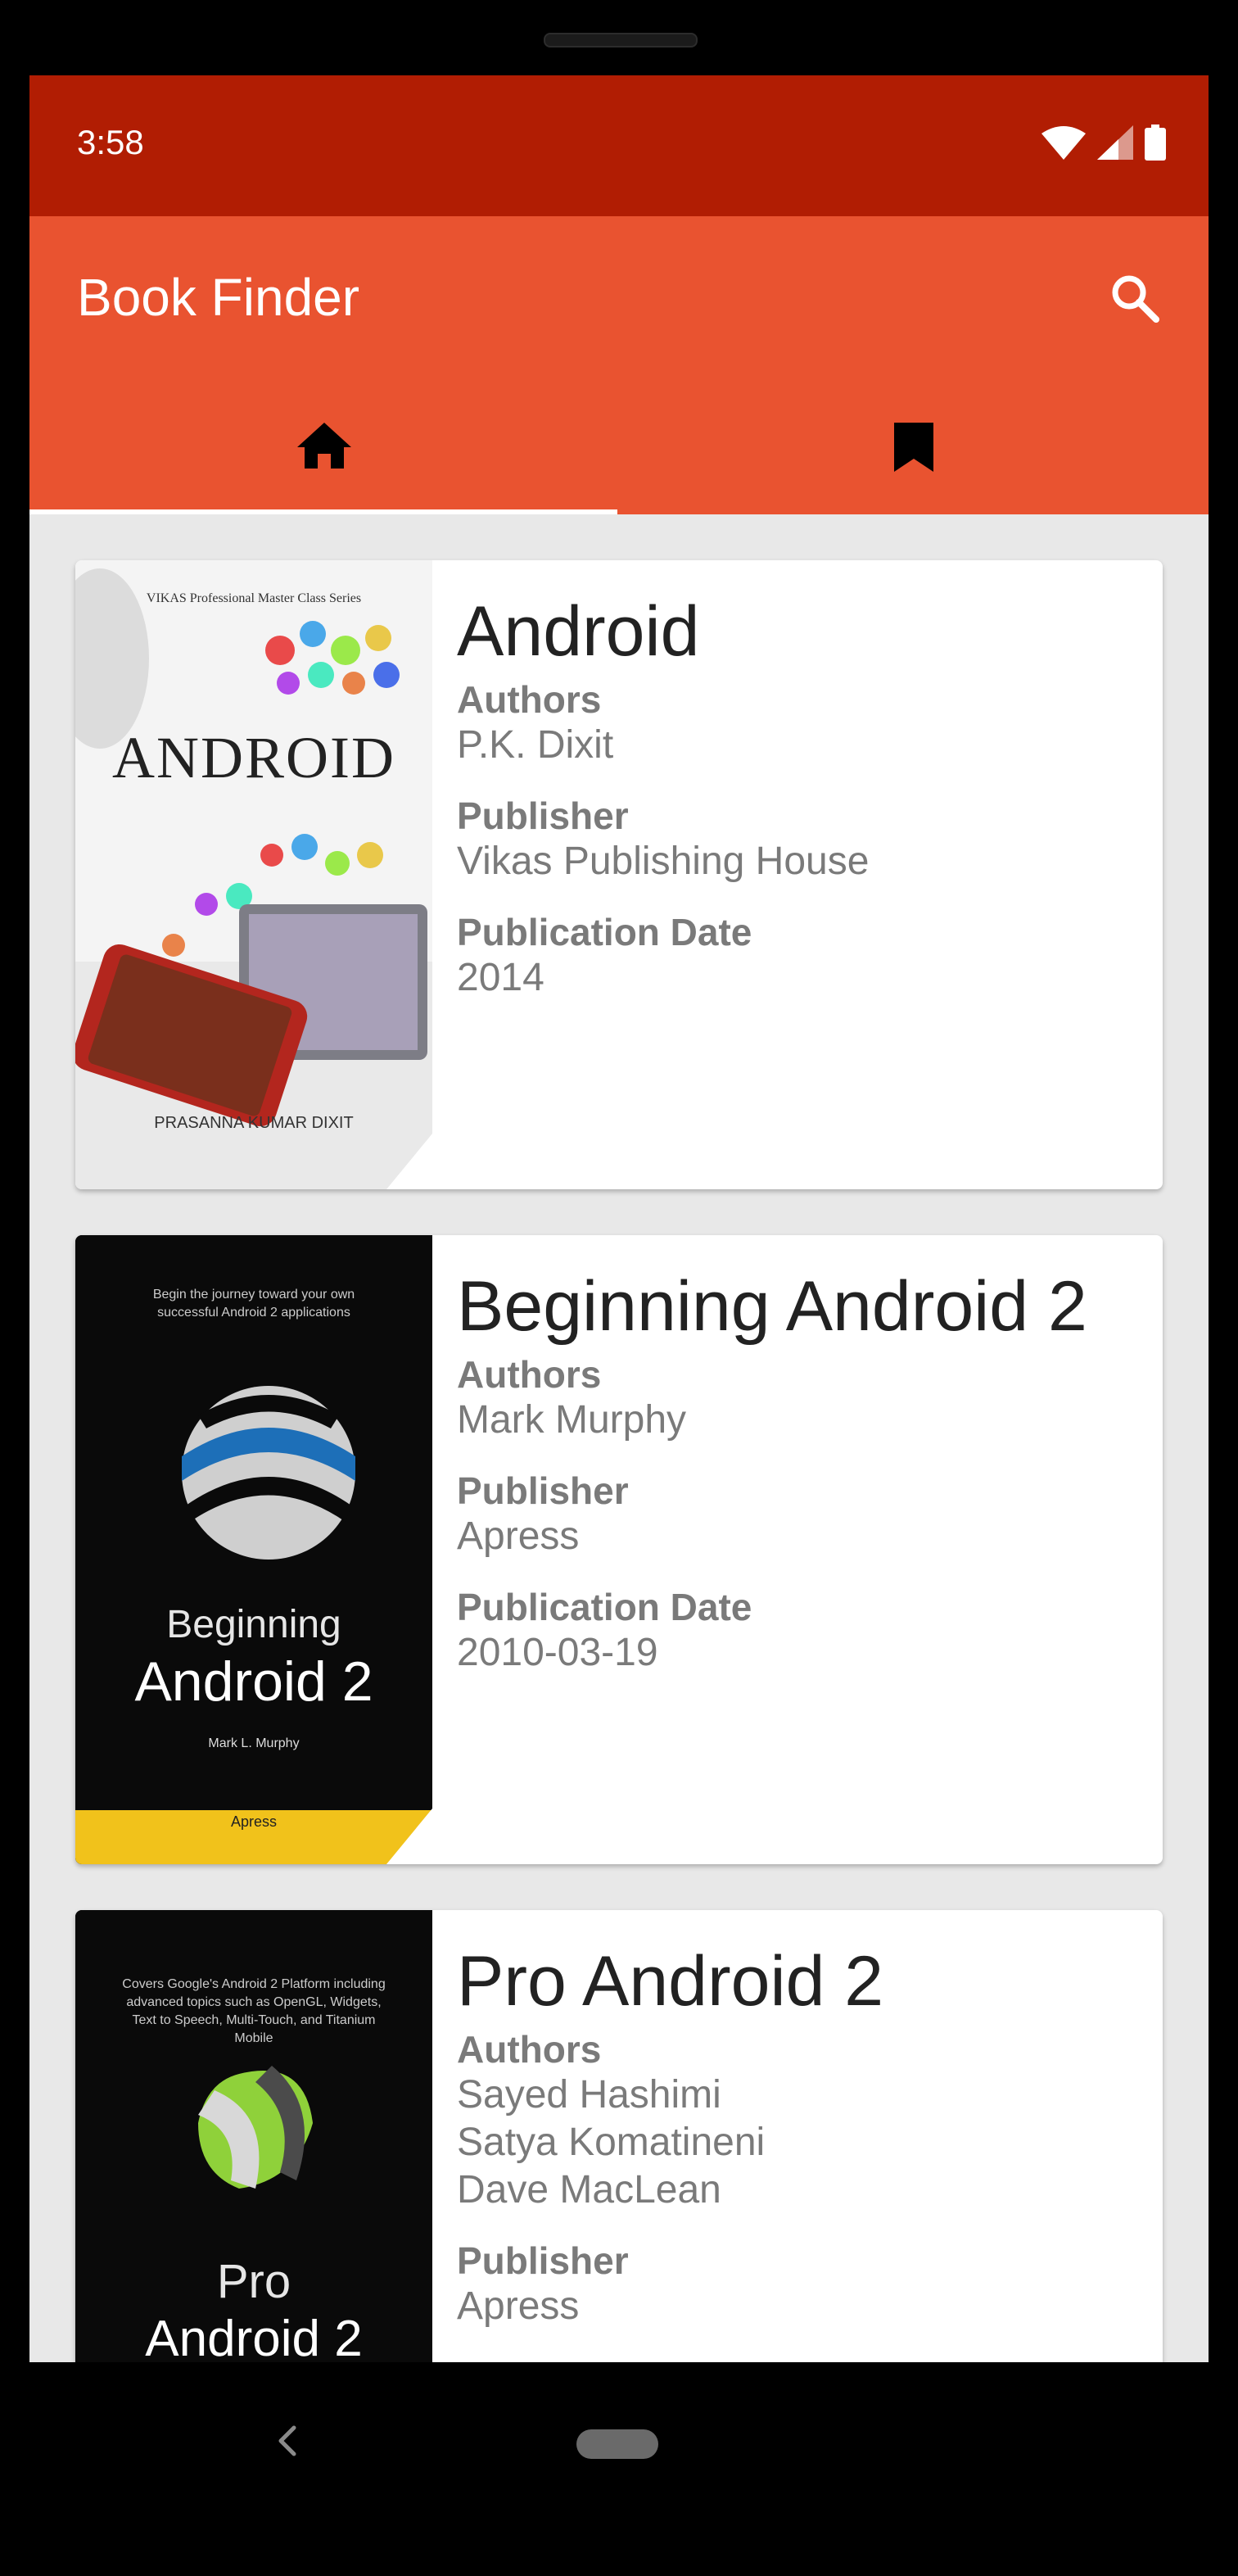 This screenshot has width=1238, height=2576. I want to click on author-name: Dave MacLean, so click(589, 2189).